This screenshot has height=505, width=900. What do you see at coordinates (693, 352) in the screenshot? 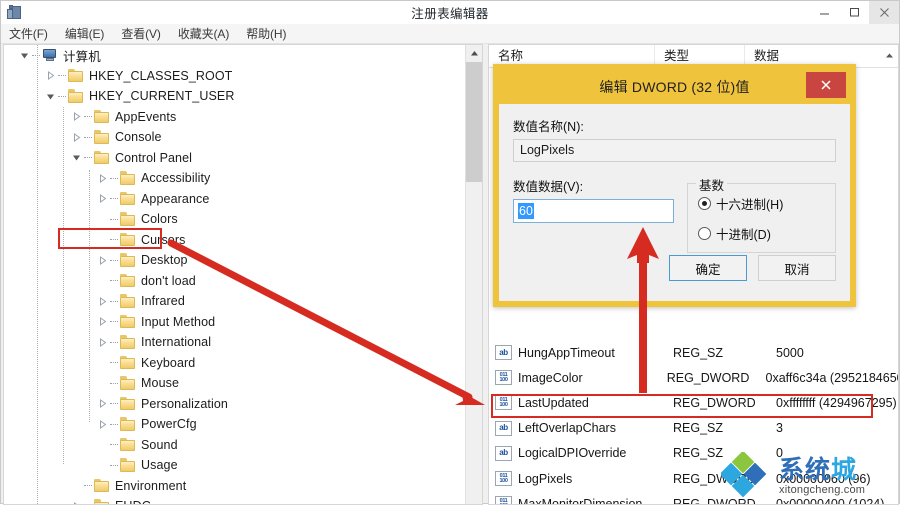
I see `table-row: ab HungAppTimeout REG_SZ 5000` at bounding box center [693, 352].